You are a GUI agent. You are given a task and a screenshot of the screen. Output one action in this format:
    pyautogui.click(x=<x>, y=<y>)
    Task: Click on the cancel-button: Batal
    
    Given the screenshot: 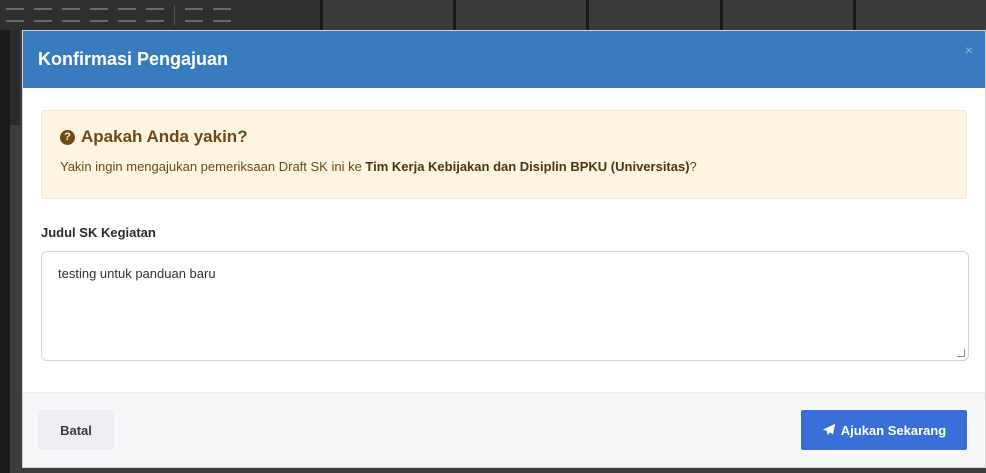 What is the action you would take?
    pyautogui.click(x=76, y=430)
    